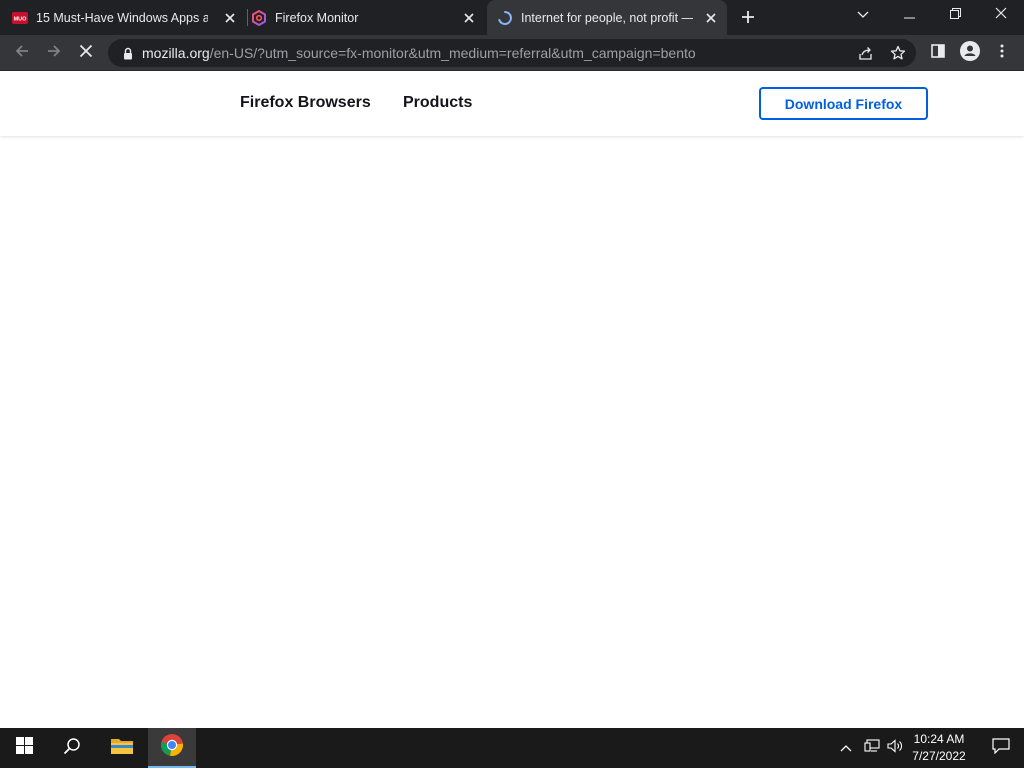  I want to click on restore-button, so click(955, 15).